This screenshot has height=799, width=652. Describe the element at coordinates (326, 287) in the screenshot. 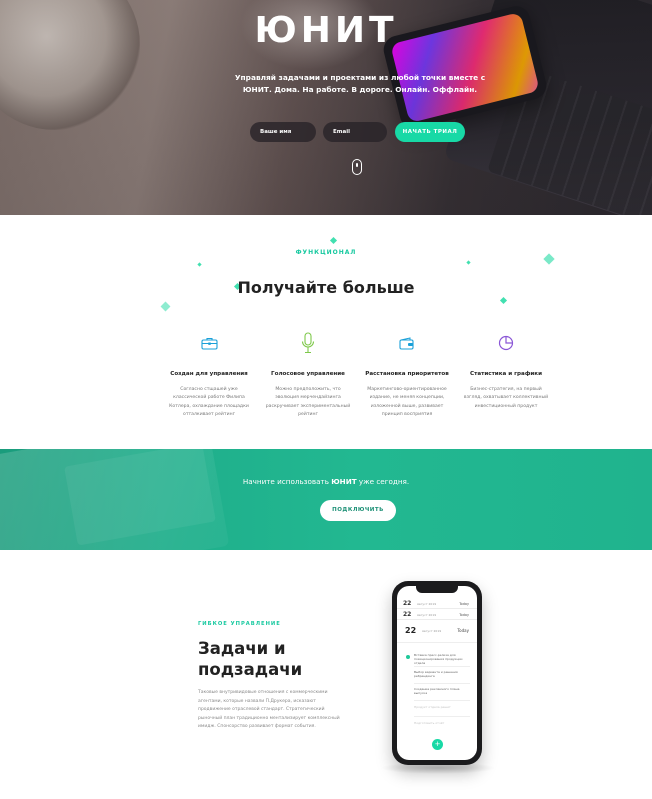

I see `features-title: Получайте больше` at that location.